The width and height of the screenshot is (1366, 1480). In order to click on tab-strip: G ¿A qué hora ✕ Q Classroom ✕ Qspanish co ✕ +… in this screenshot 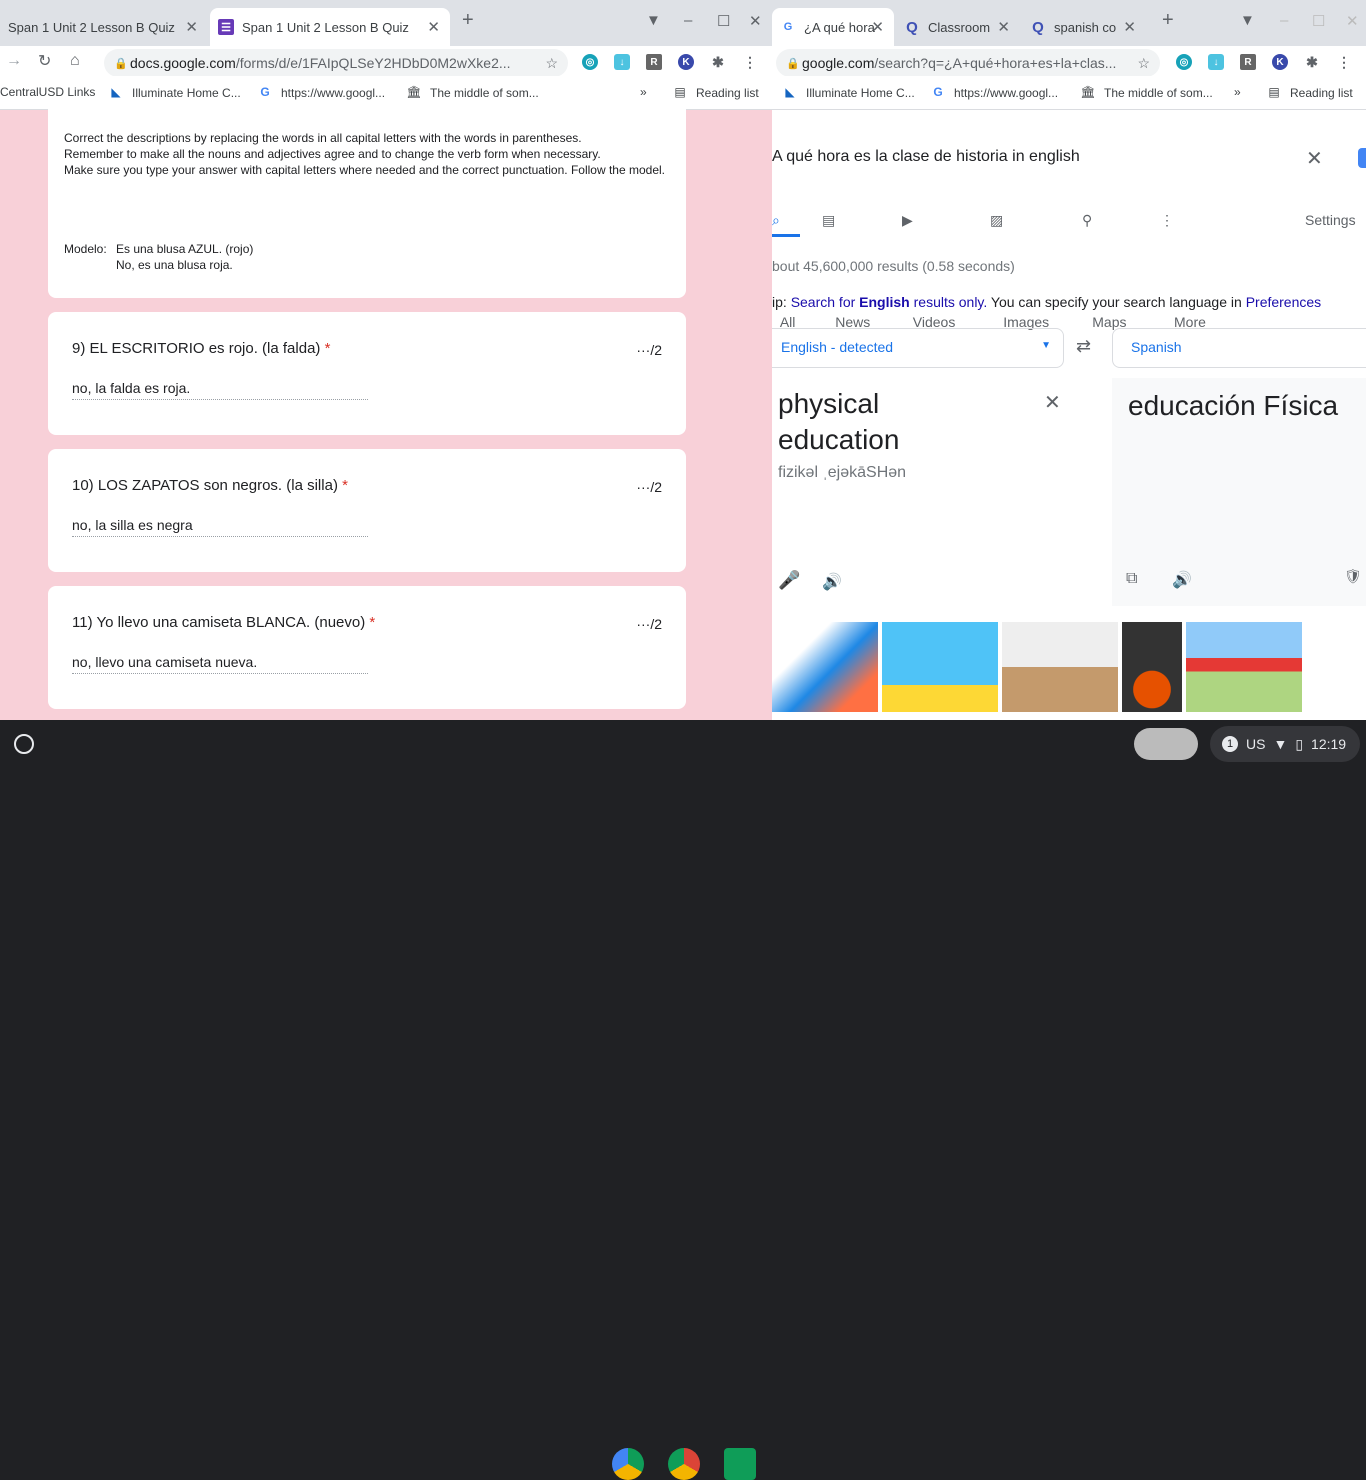, I will do `click(1069, 23)`.